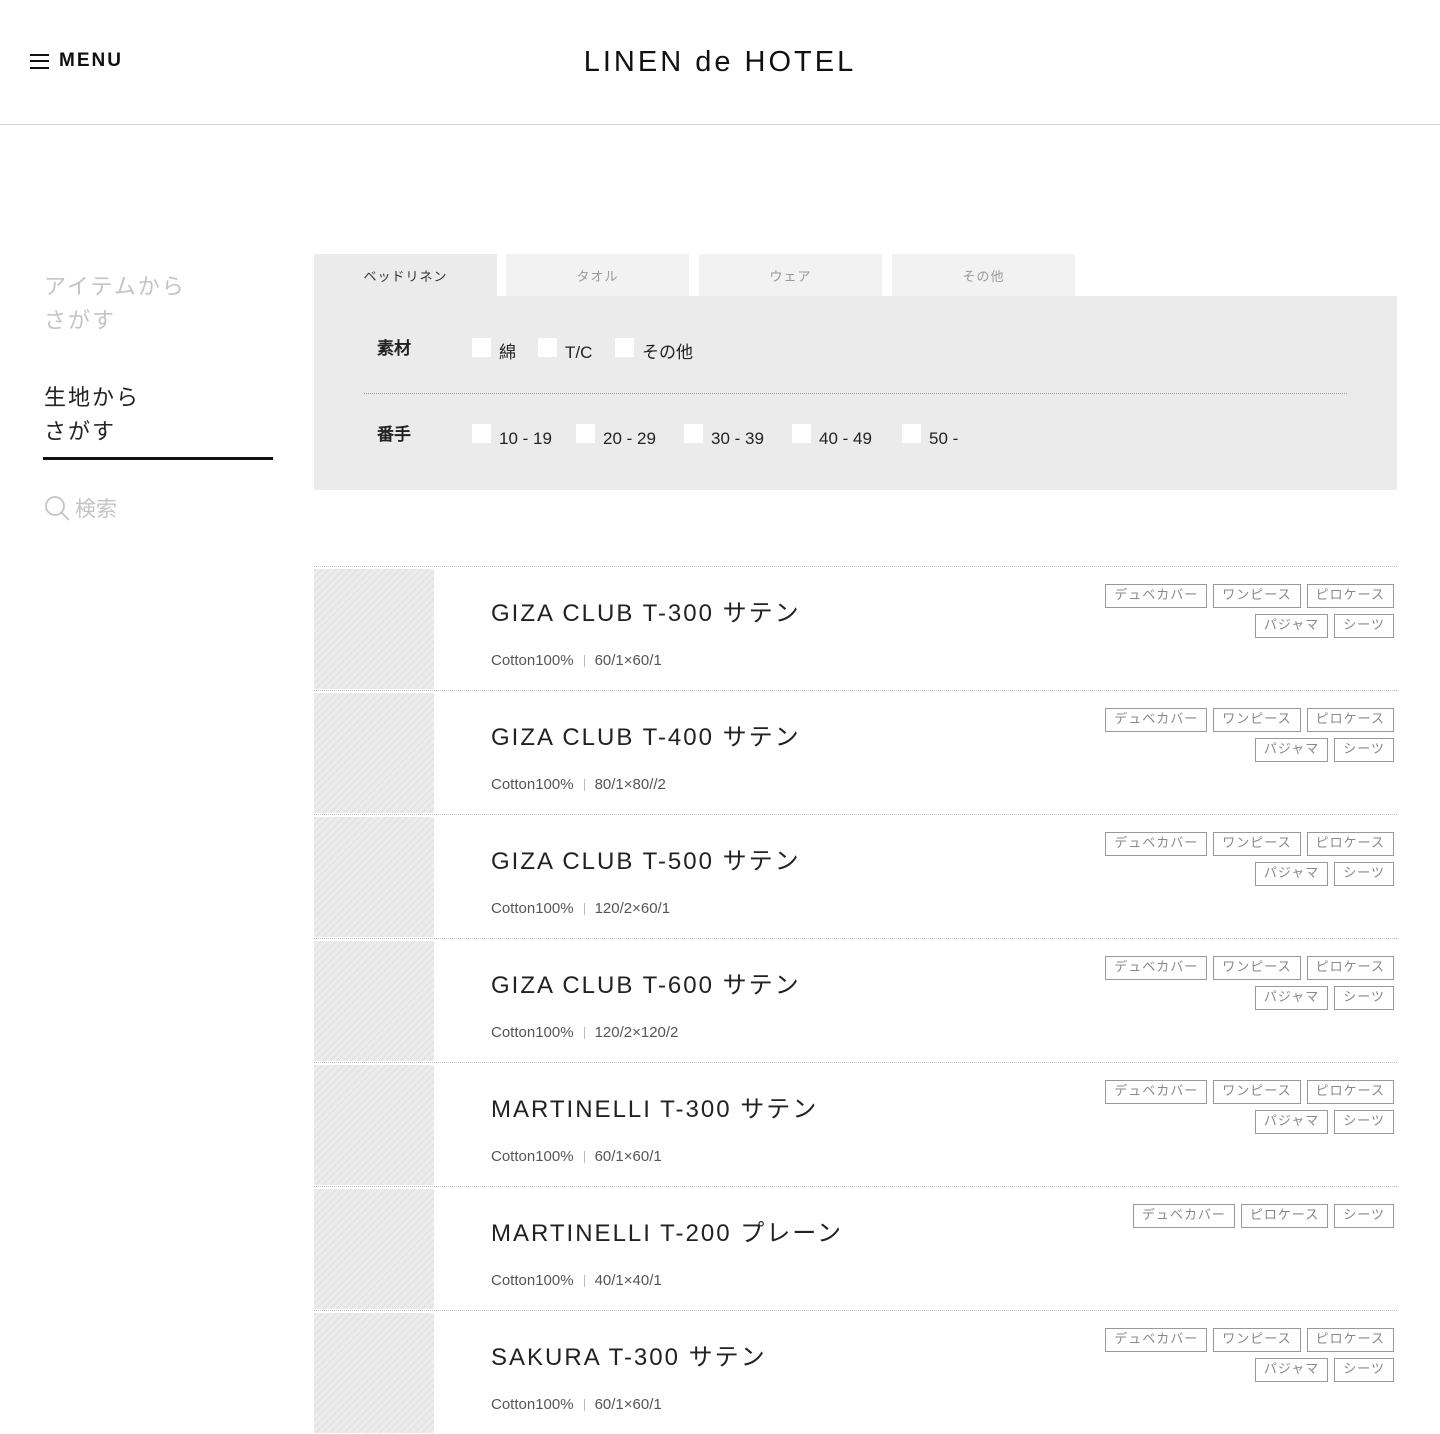 The image size is (1440, 1434). I want to click on sidebar-item-search-by-fabric: 生地から さがす, so click(92, 416).